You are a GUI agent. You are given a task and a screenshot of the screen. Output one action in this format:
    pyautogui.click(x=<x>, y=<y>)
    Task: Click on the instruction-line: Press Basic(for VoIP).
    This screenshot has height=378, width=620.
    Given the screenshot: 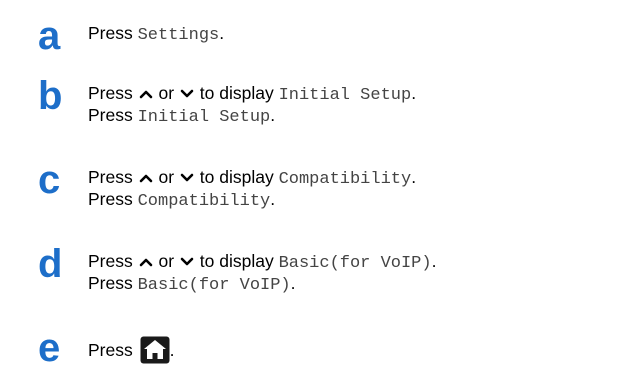 What is the action you would take?
    pyautogui.click(x=192, y=284)
    